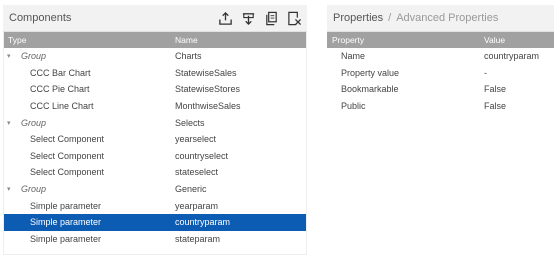 This screenshot has height=257, width=557. What do you see at coordinates (206, 72) in the screenshot?
I see `component-name: StatewiseSales` at bounding box center [206, 72].